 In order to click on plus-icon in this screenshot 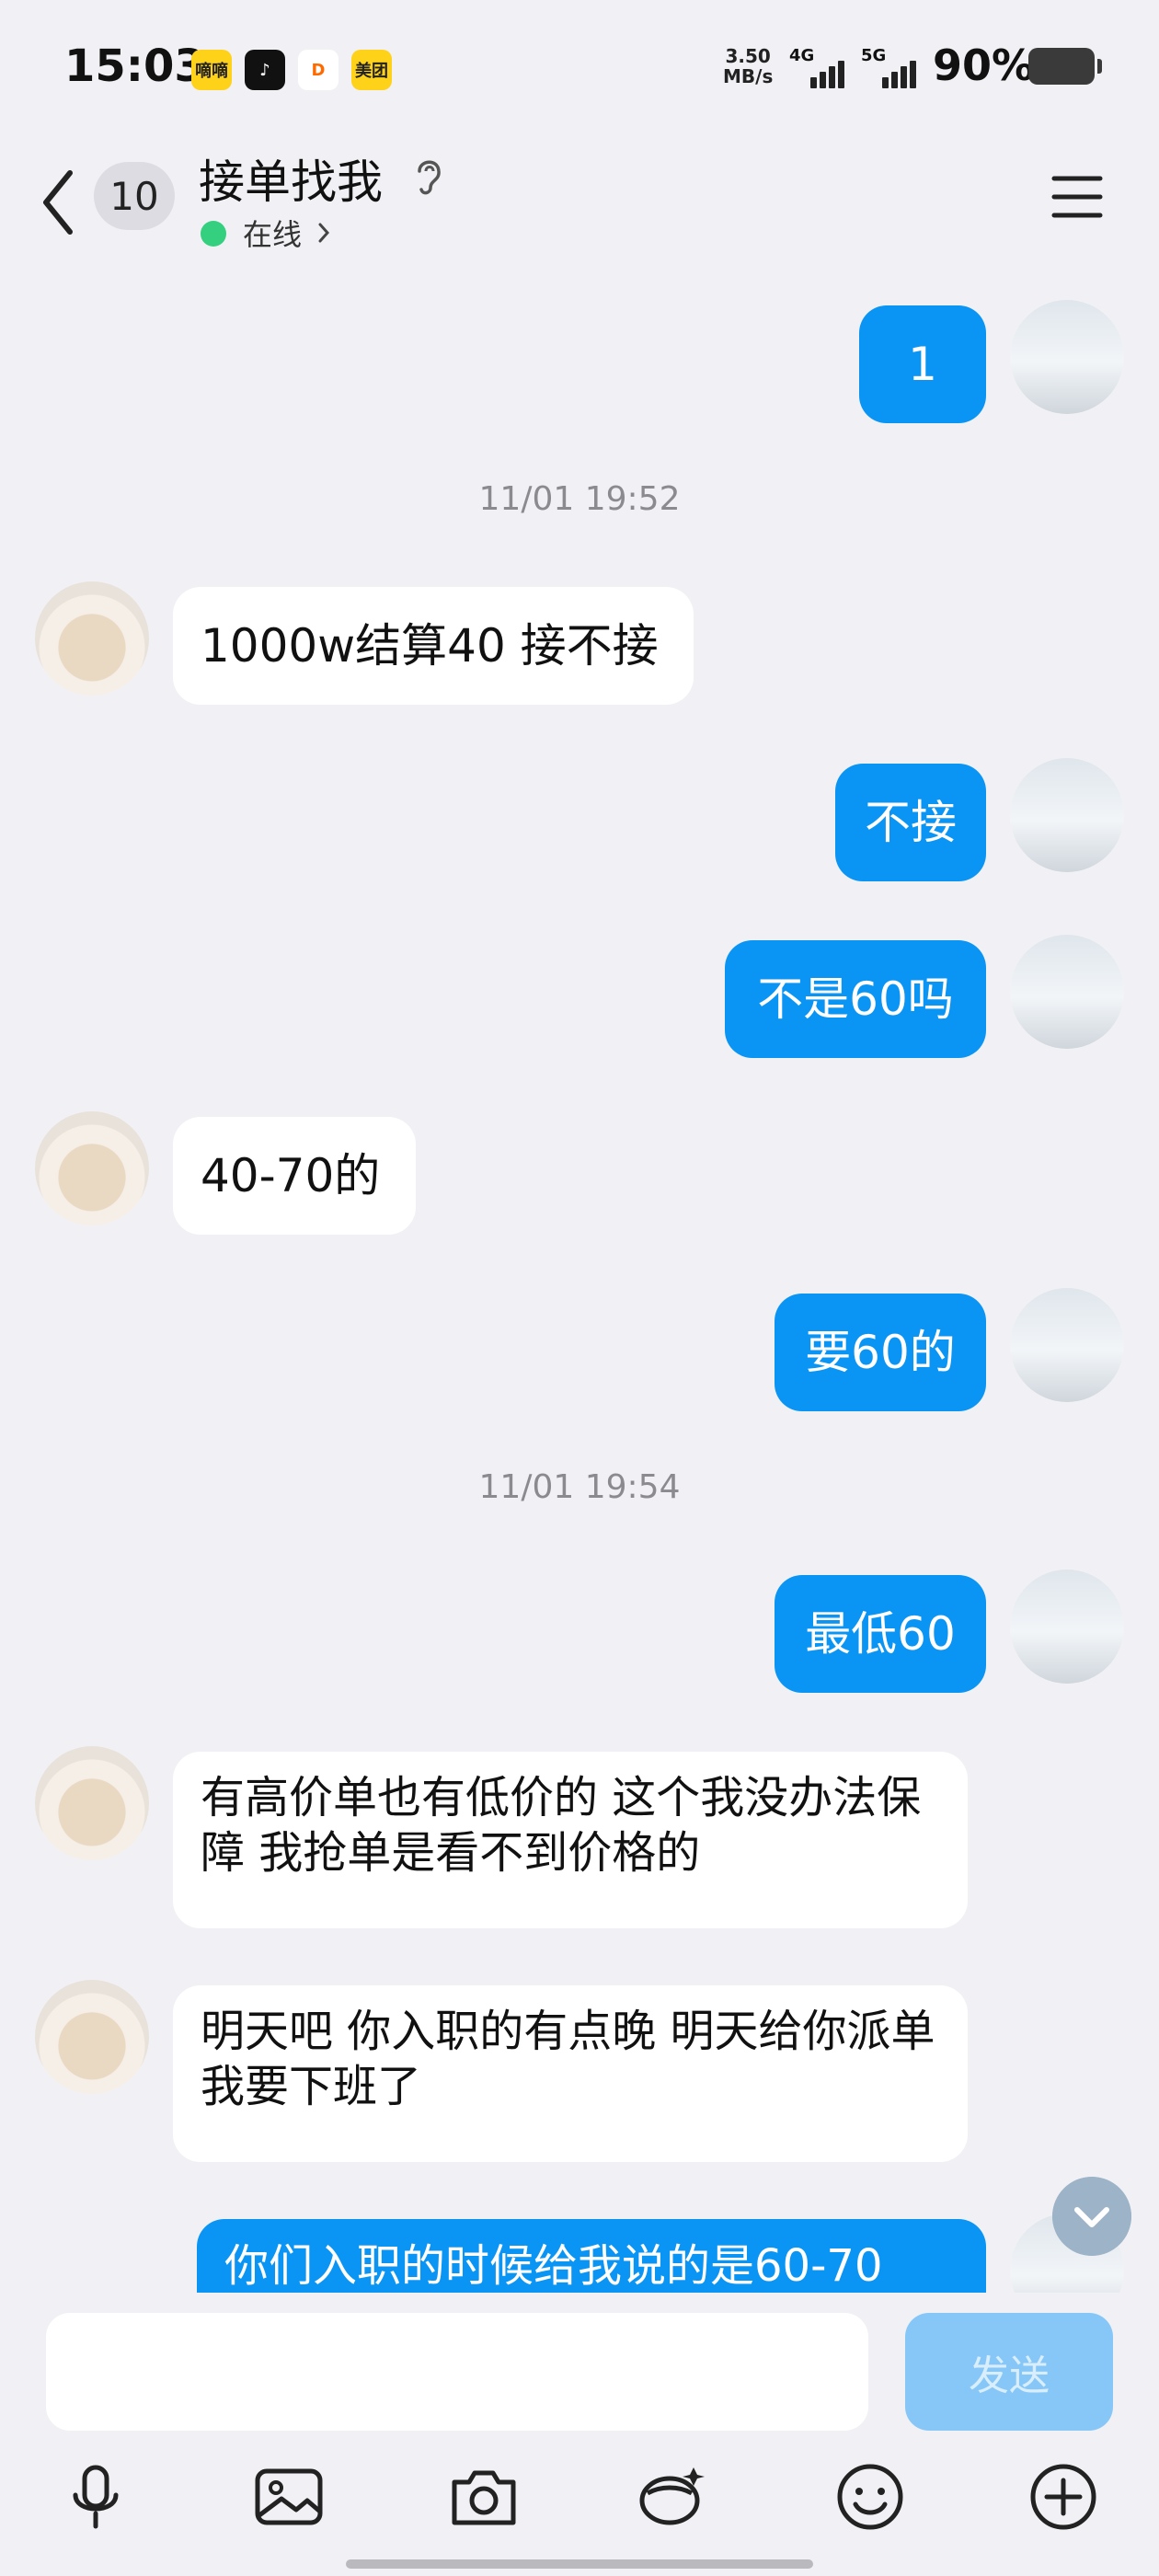, I will do `click(1063, 2497)`.